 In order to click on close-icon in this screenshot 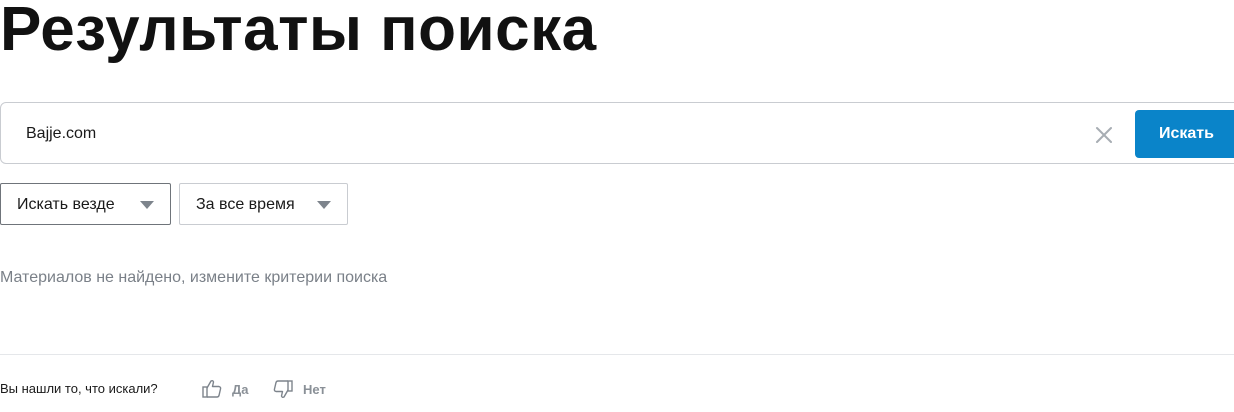, I will do `click(1104, 135)`.